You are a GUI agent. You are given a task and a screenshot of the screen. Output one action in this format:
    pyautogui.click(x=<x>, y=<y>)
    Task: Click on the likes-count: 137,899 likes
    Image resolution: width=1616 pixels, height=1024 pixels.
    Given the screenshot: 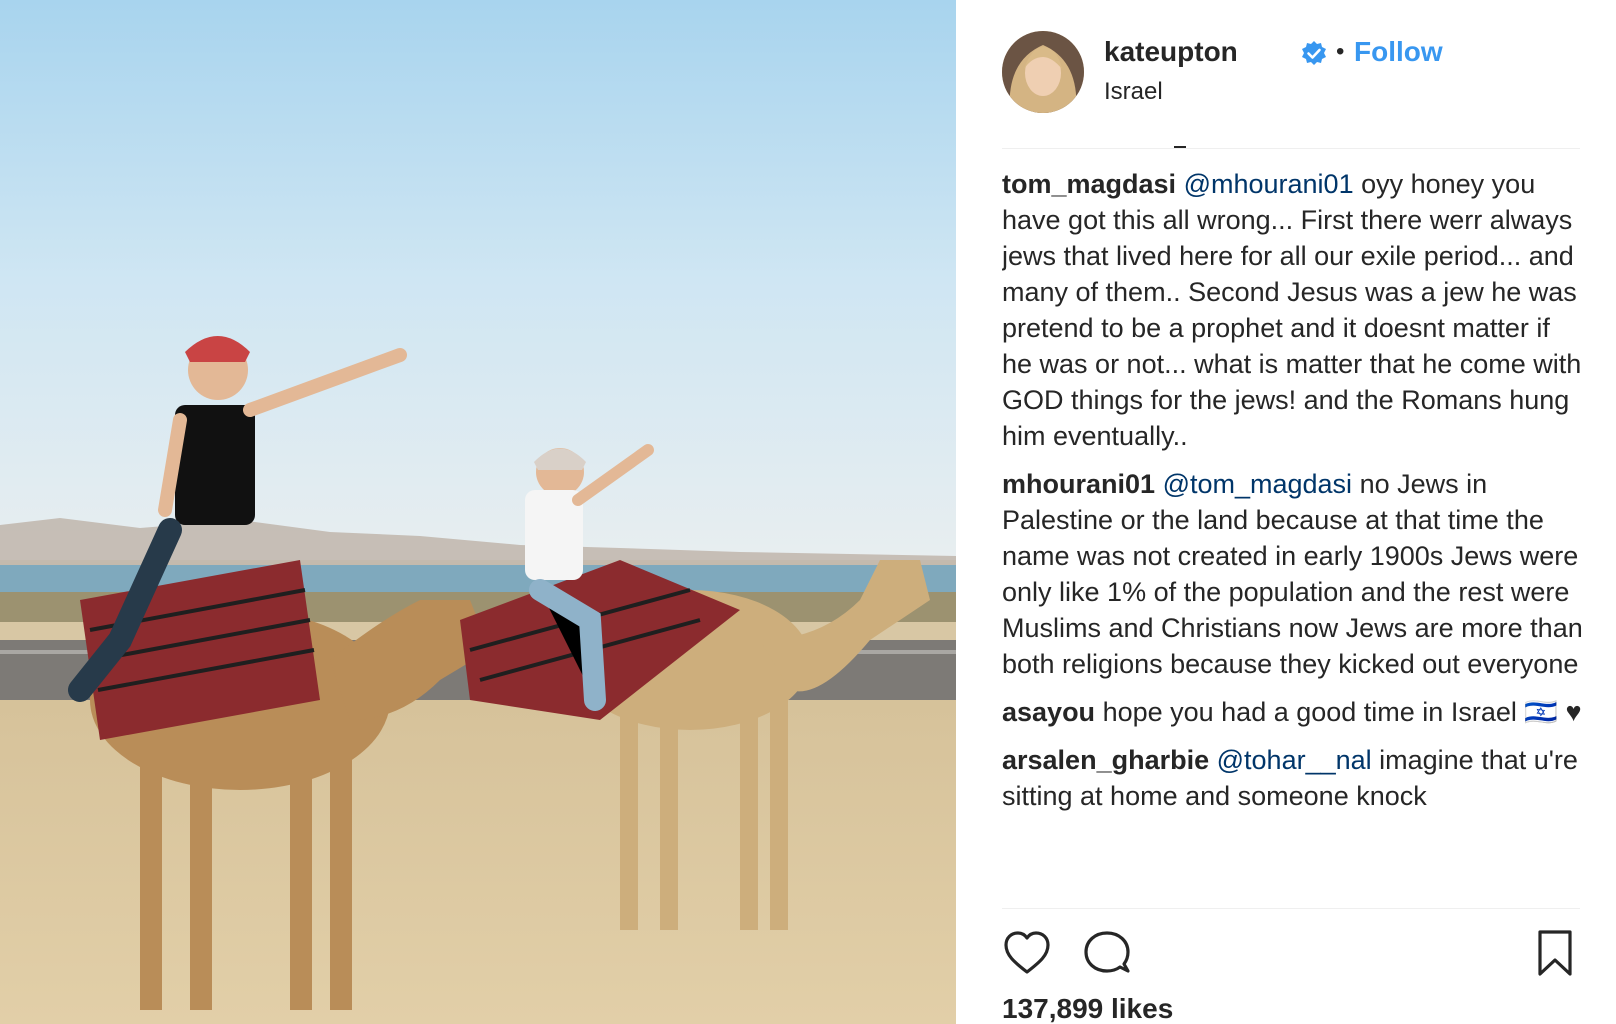 What is the action you would take?
    pyautogui.click(x=1087, y=1008)
    